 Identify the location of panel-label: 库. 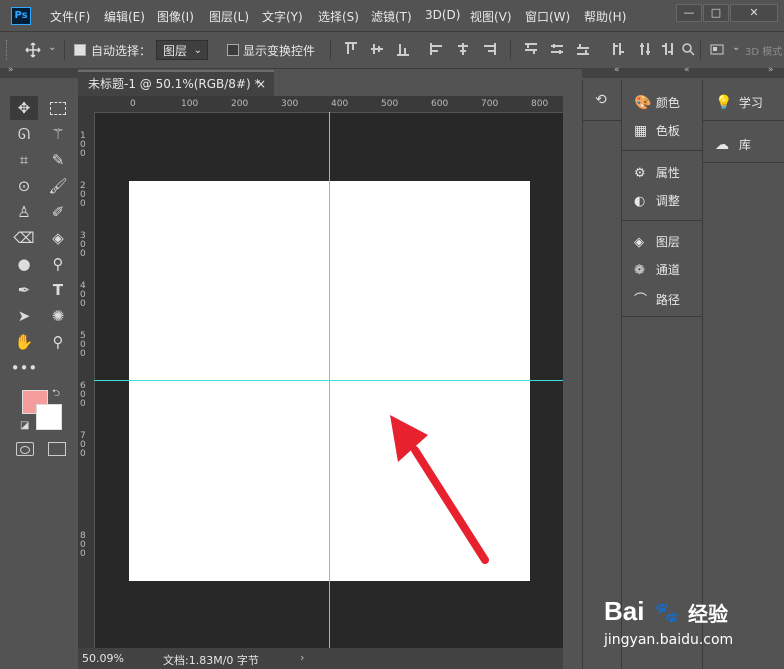
(744, 145).